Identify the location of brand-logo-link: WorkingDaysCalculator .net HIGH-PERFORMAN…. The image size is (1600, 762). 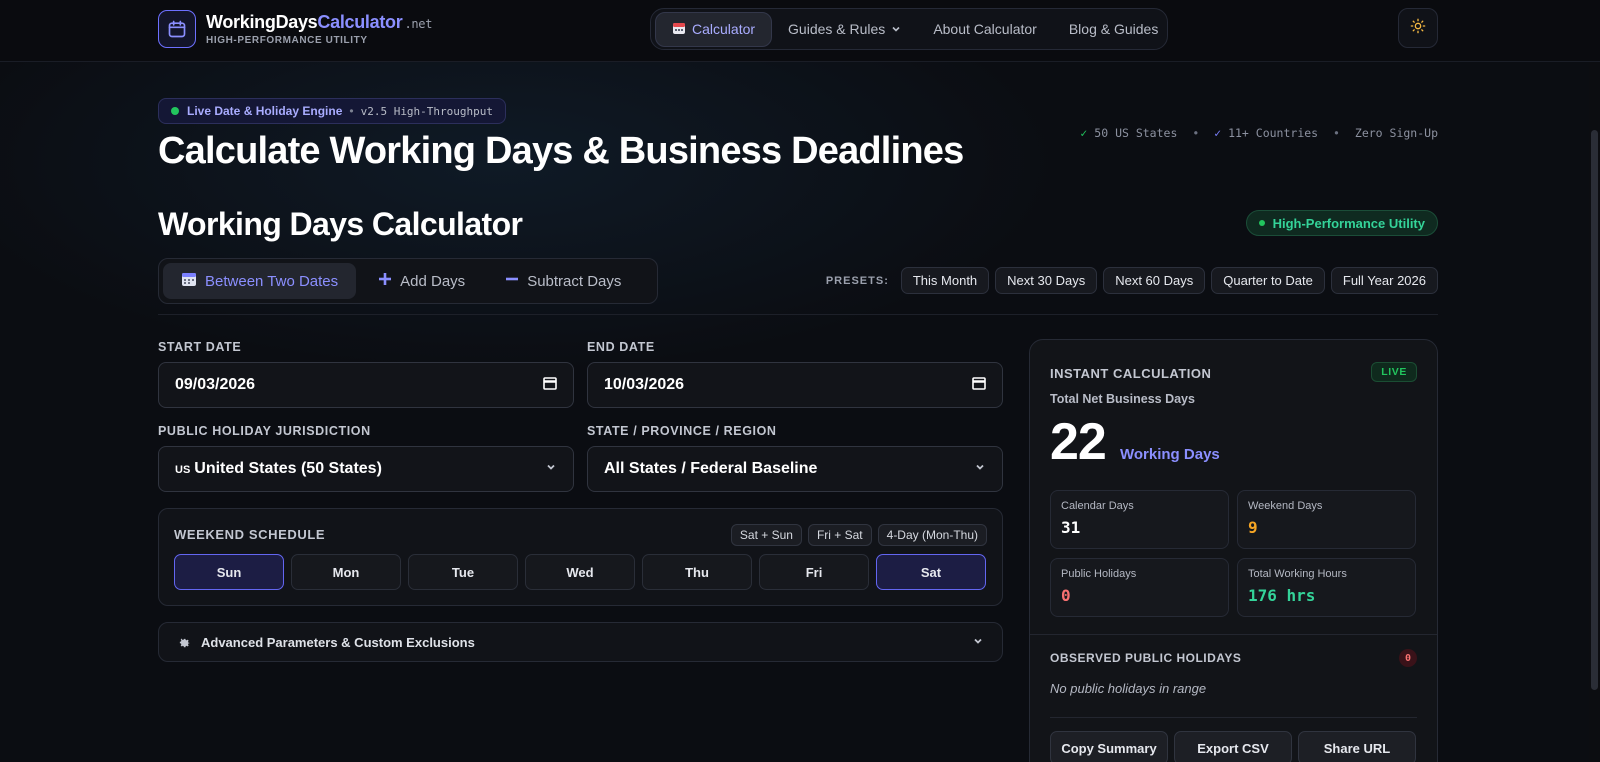
(295, 29).